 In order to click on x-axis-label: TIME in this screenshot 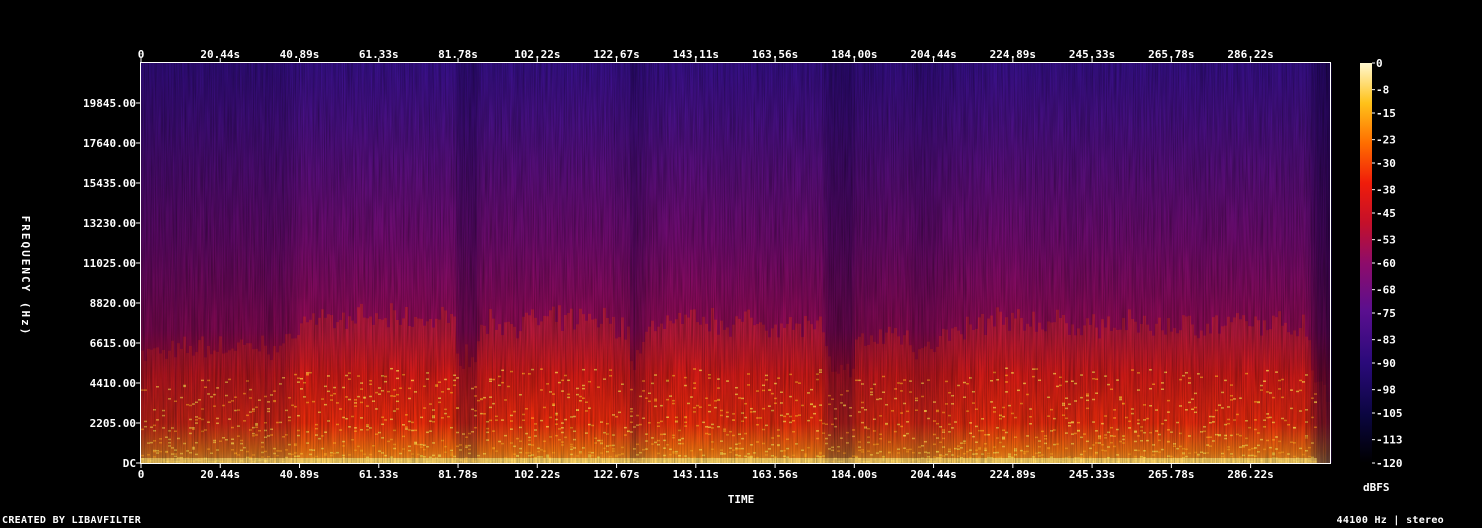, I will do `click(741, 499)`.